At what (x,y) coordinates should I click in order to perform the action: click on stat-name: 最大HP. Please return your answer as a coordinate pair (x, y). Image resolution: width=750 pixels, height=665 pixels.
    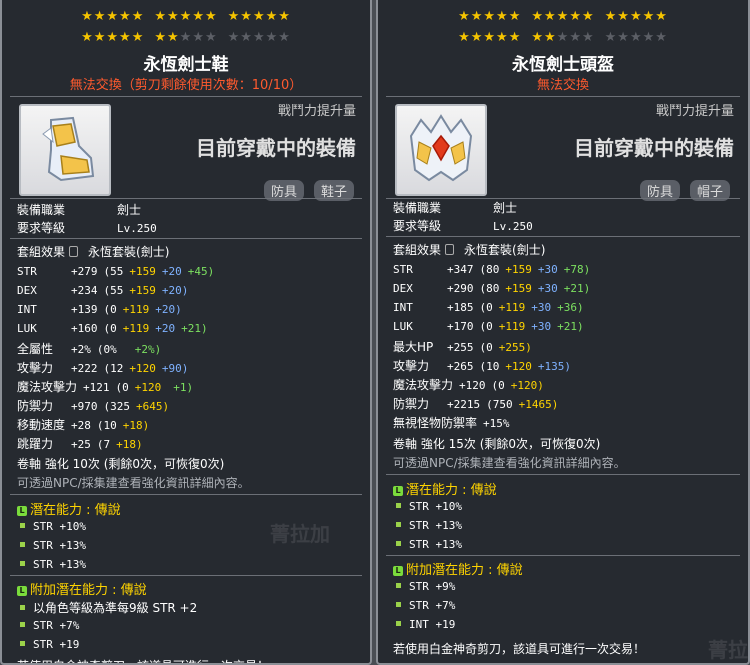
    Looking at the image, I should click on (413, 347).